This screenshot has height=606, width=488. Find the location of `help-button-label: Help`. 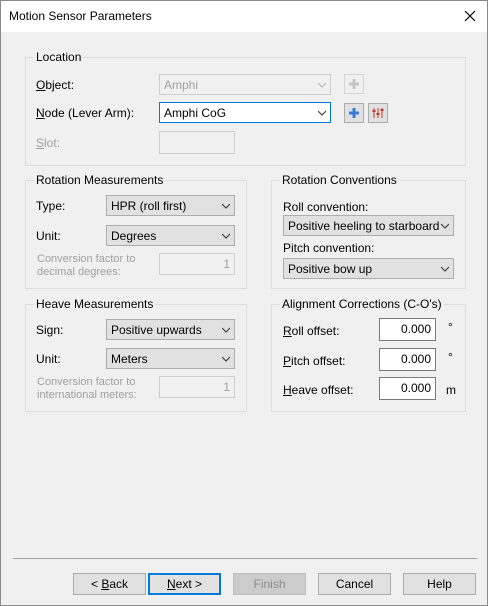

help-button-label: Help is located at coordinates (439, 584).